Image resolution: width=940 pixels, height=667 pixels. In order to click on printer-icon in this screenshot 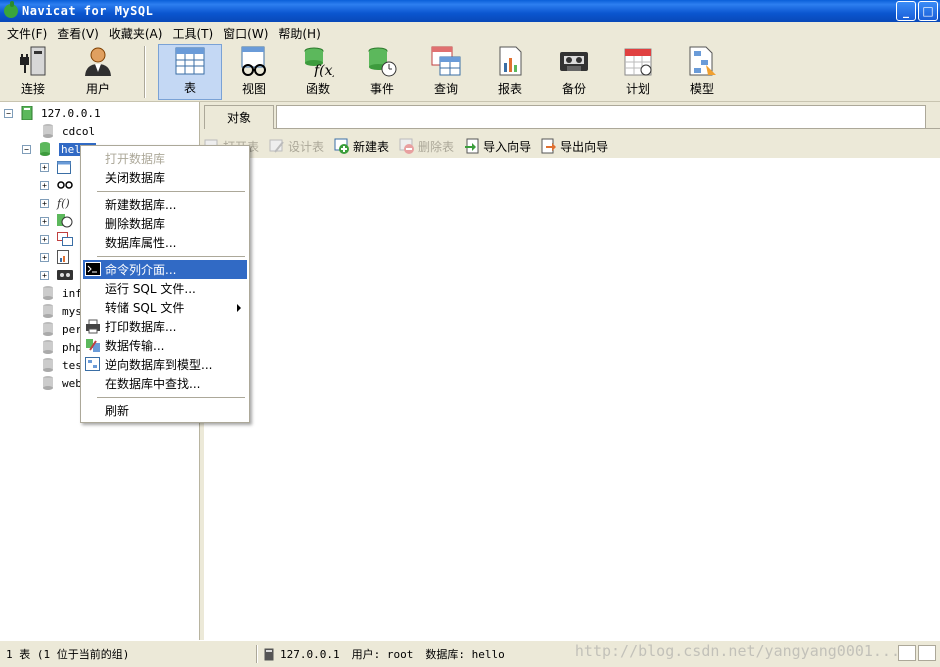, I will do `click(93, 326)`.